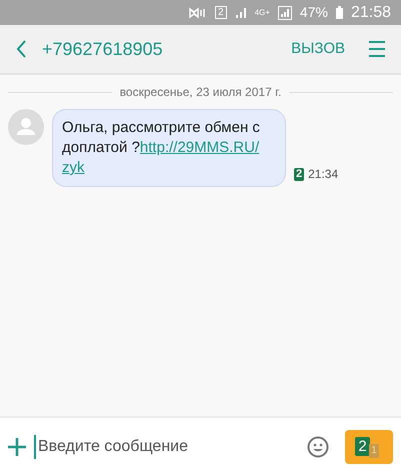  What do you see at coordinates (159, 447) in the screenshot?
I see `message-input: Введите сообщение` at bounding box center [159, 447].